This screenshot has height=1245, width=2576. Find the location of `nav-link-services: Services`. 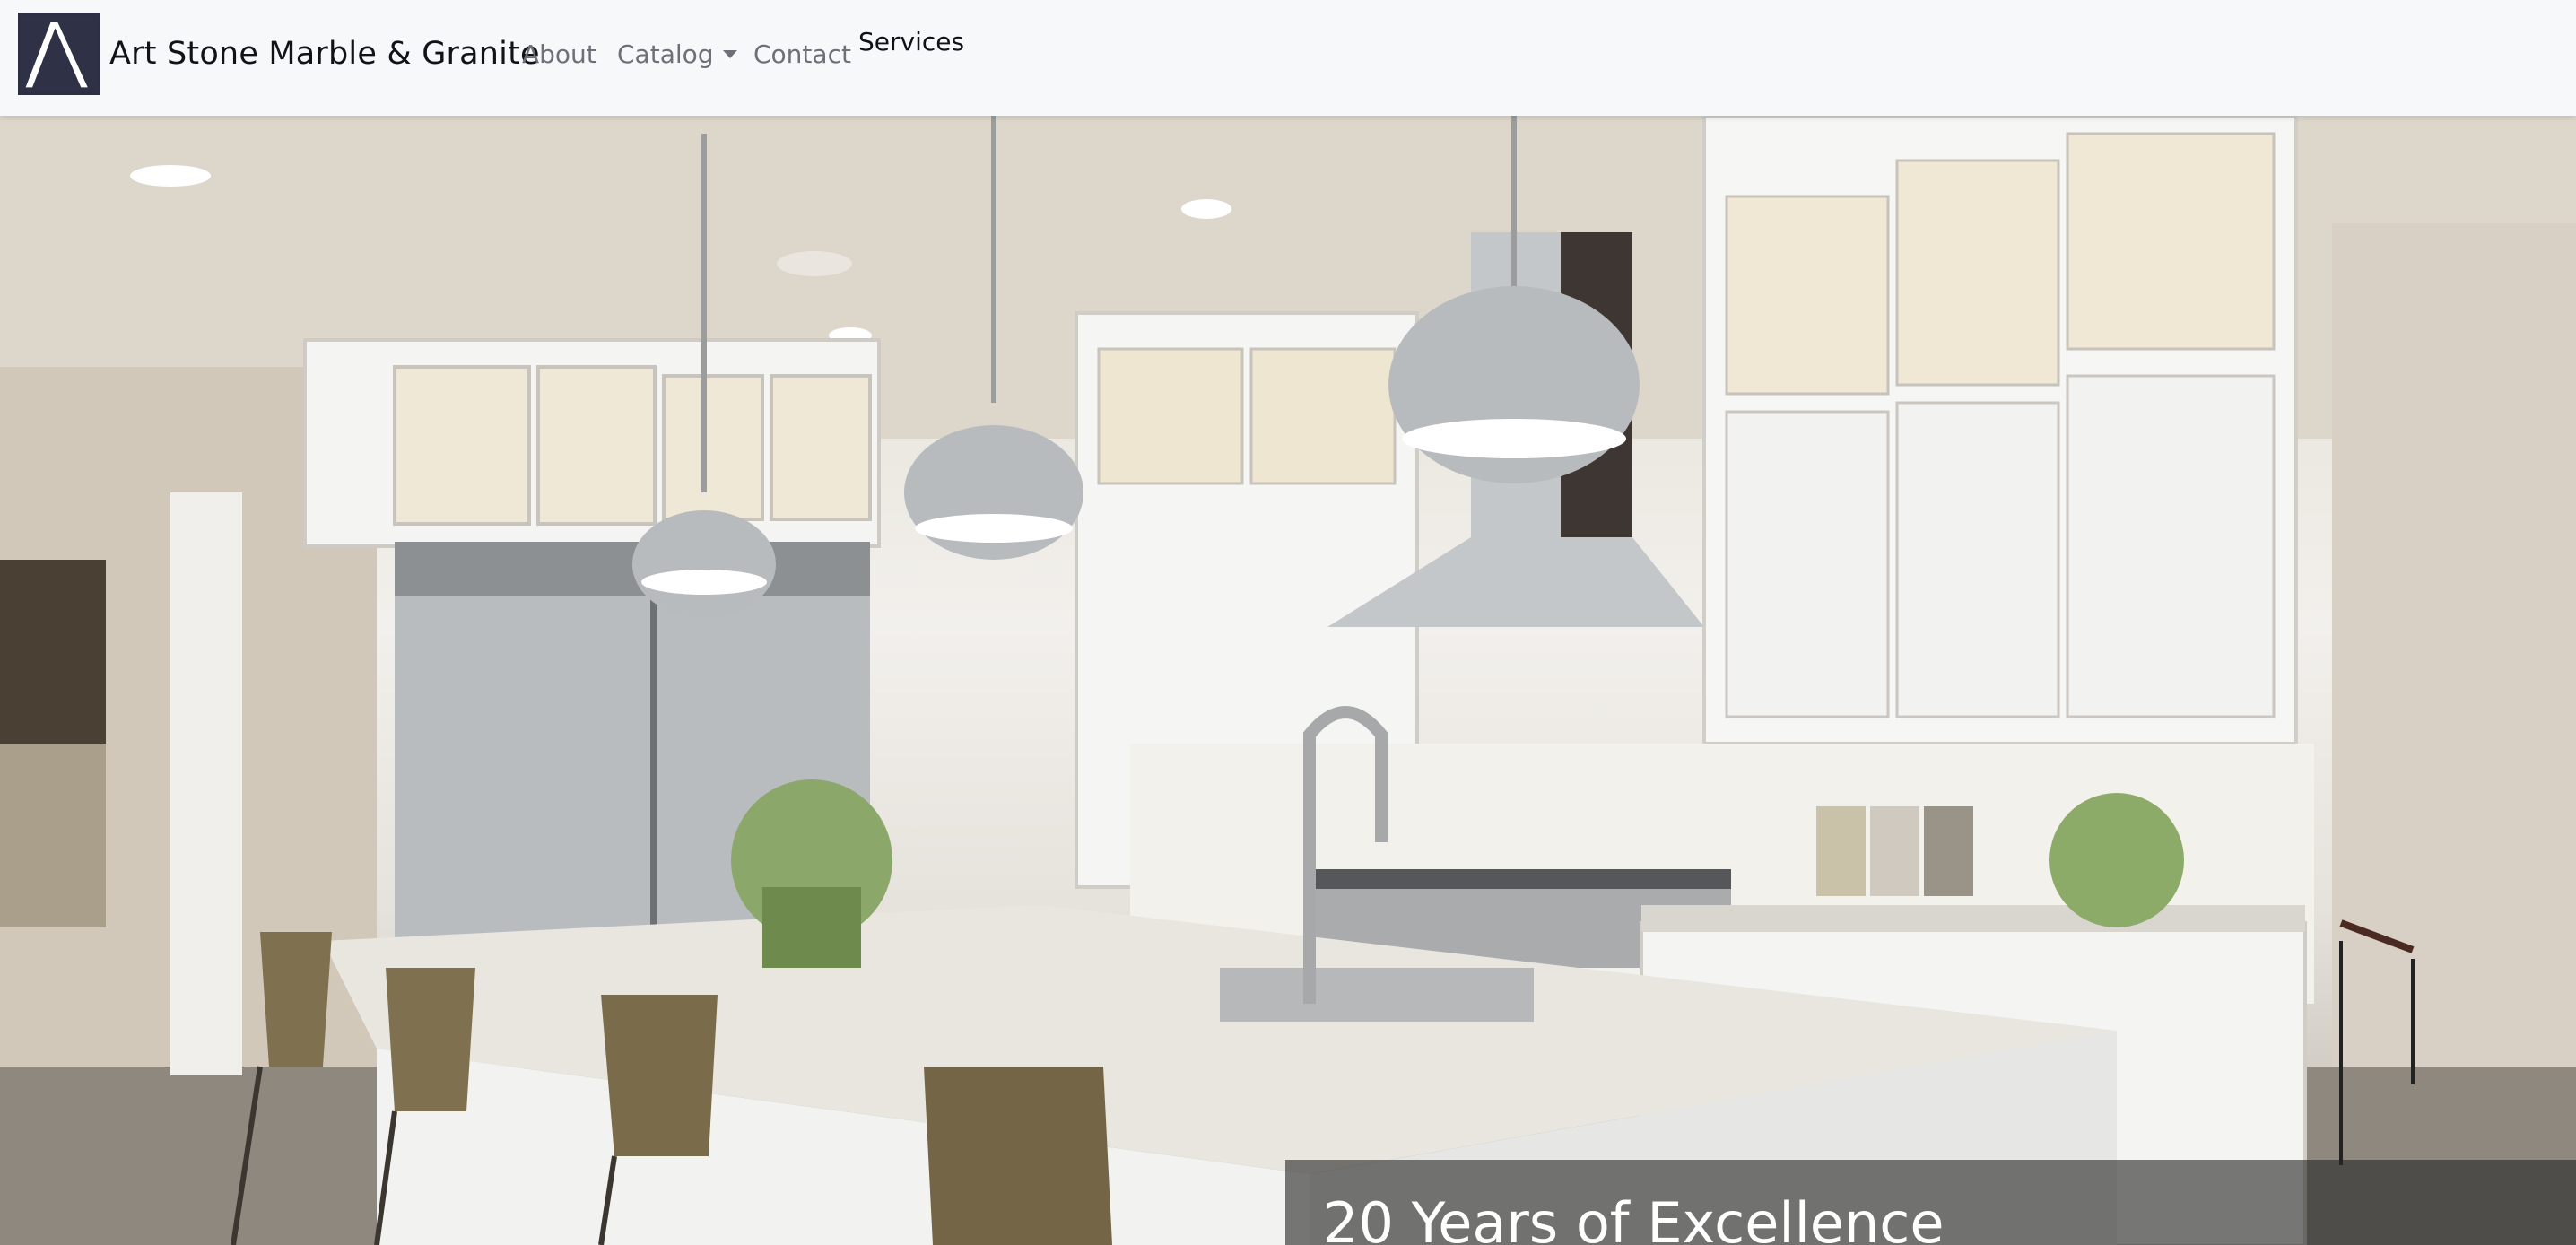

nav-link-services: Services is located at coordinates (911, 42).